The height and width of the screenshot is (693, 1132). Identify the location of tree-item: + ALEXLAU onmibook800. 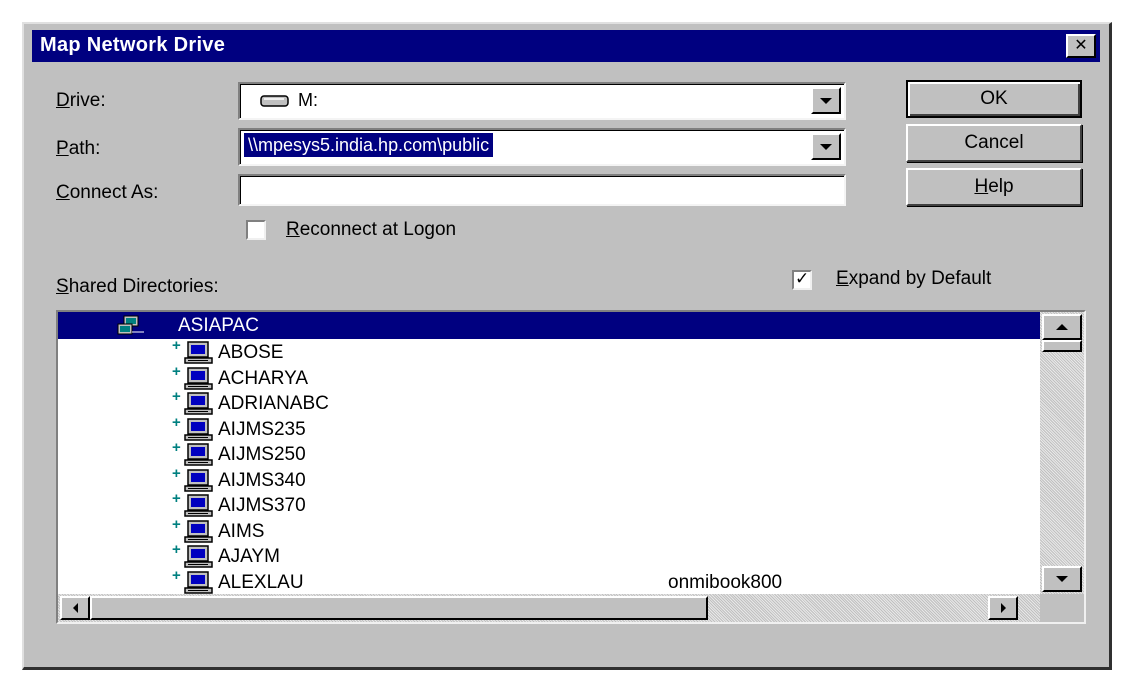
(549, 581).